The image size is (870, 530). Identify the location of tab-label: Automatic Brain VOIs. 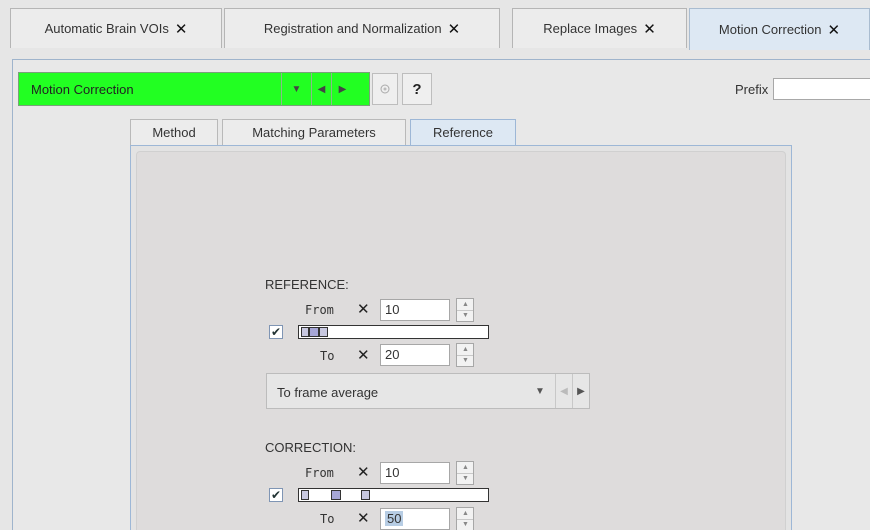
(106, 28).